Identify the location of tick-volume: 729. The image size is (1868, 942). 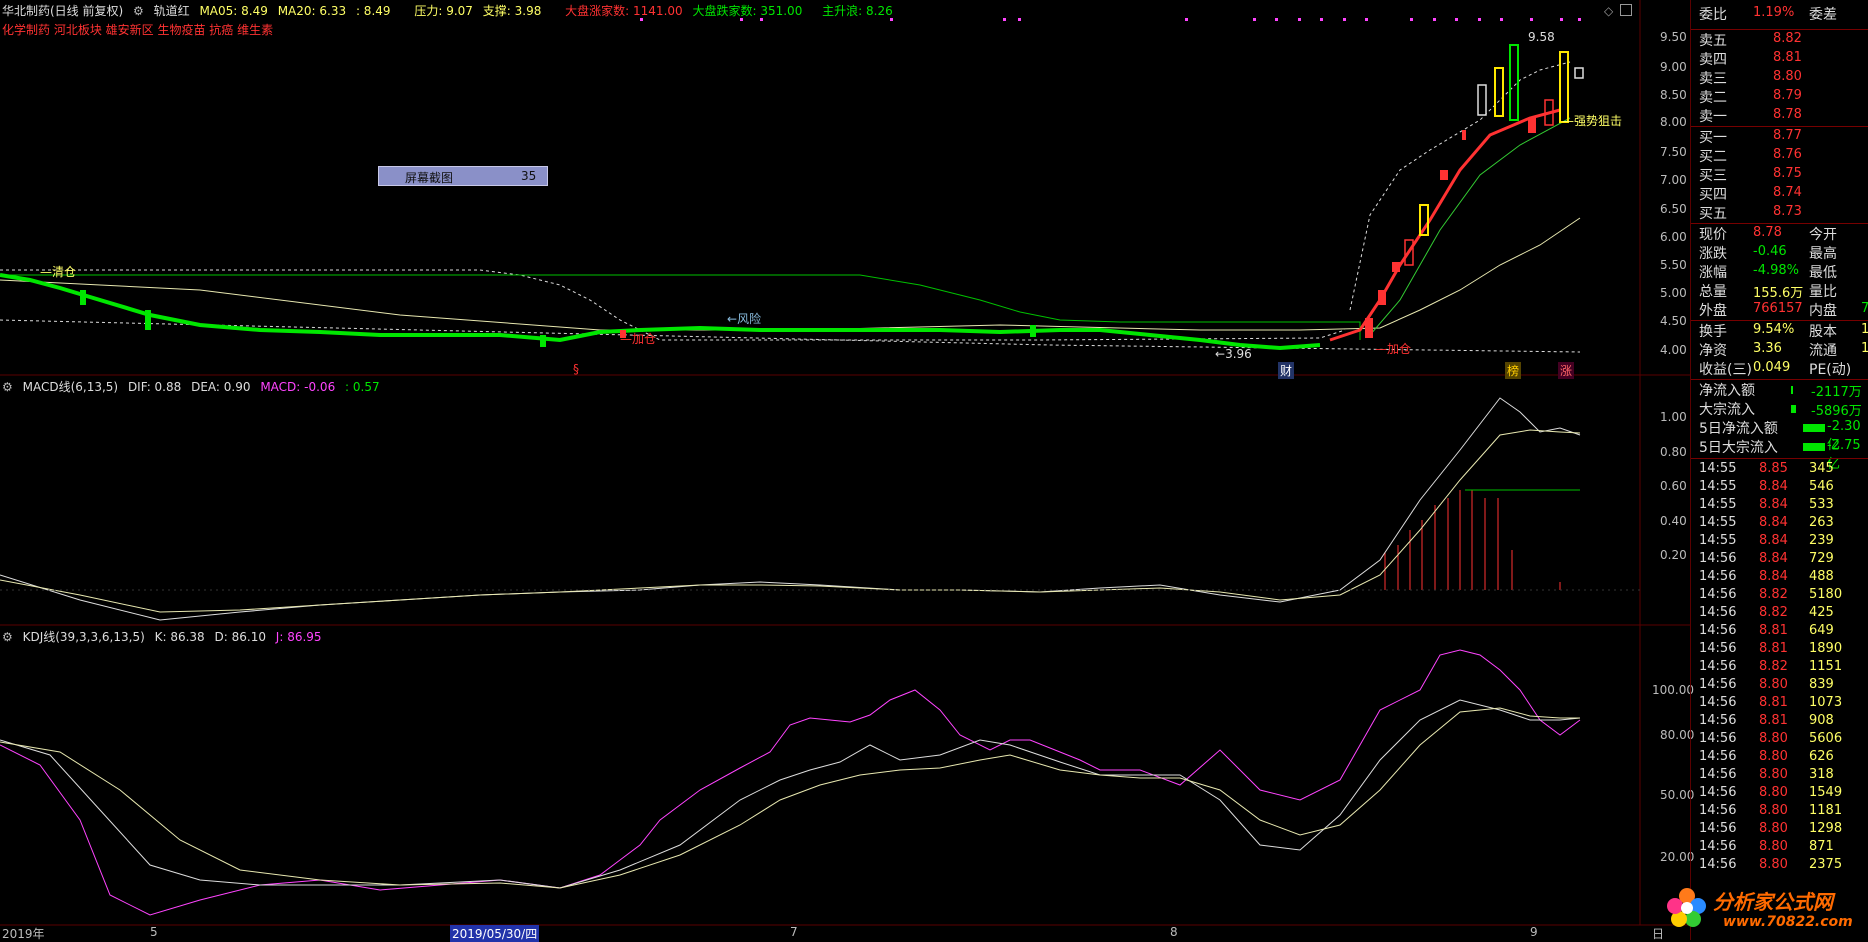
(1821, 558).